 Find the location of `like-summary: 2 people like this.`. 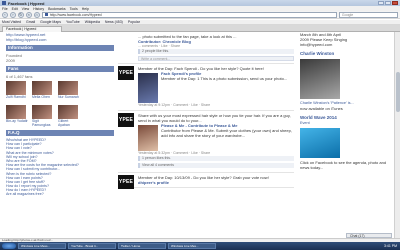

like-summary: 2 people like this. is located at coordinates (216, 51).